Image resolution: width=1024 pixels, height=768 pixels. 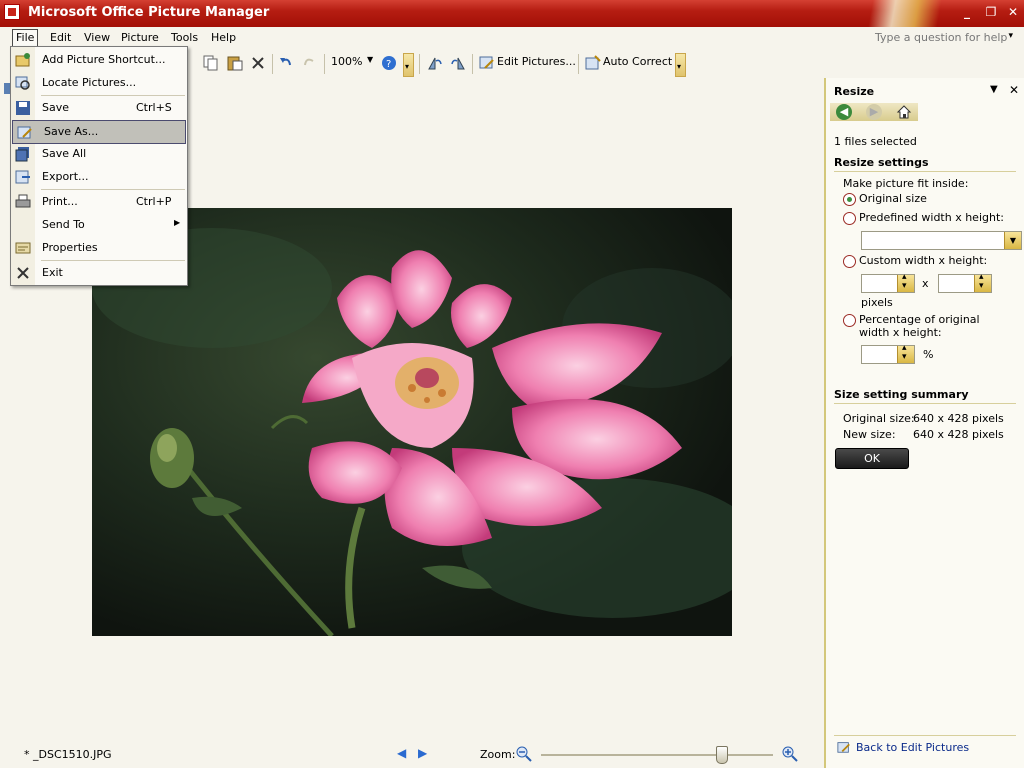 What do you see at coordinates (99, 202) in the screenshot?
I see `menu-print: Print... Ctrl+P` at bounding box center [99, 202].